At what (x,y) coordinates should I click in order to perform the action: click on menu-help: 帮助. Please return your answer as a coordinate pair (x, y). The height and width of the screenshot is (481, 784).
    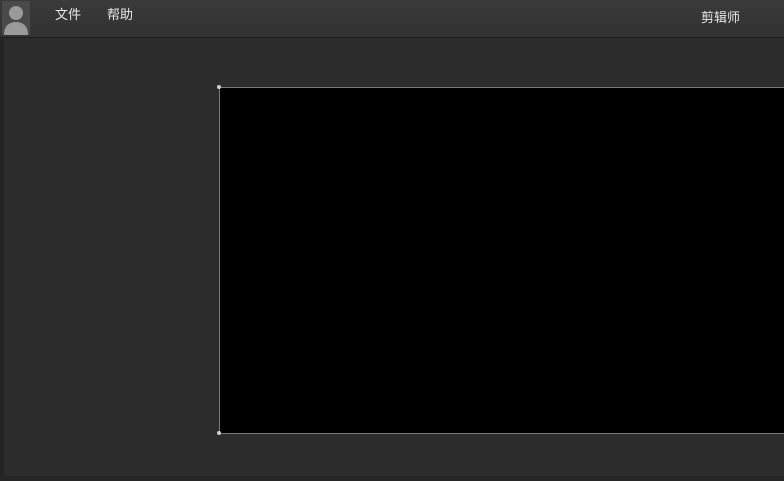
    Looking at the image, I should click on (120, 17).